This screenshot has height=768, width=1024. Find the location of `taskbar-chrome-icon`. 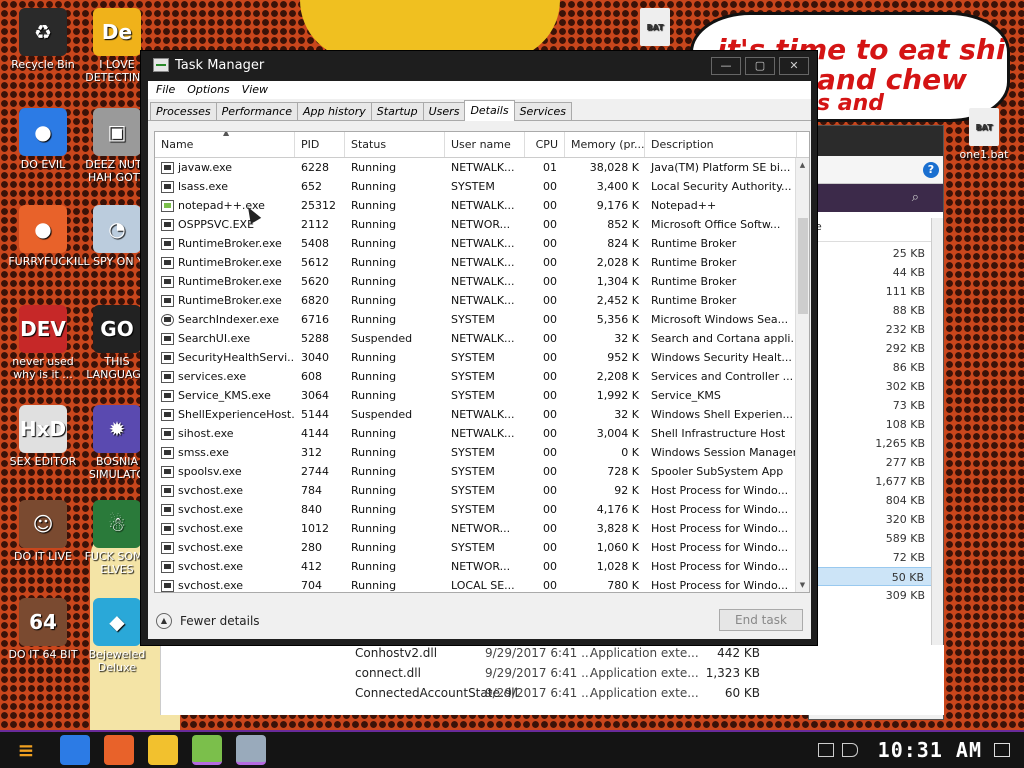

taskbar-chrome-icon is located at coordinates (75, 750).